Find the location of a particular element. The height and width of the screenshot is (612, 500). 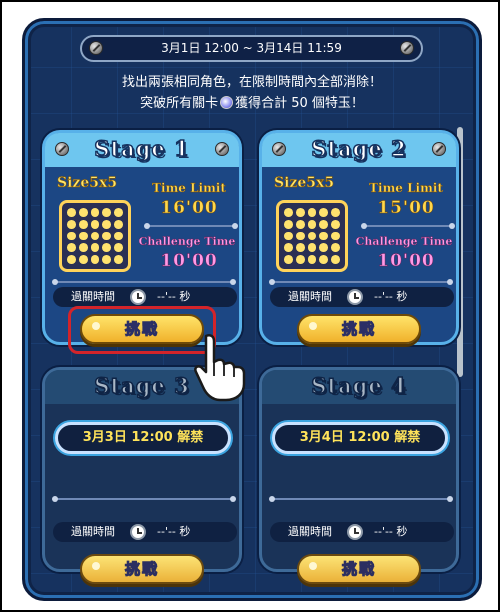

unlock-date-badge: 3月4日 12:00 解禁 is located at coordinates (360, 438).